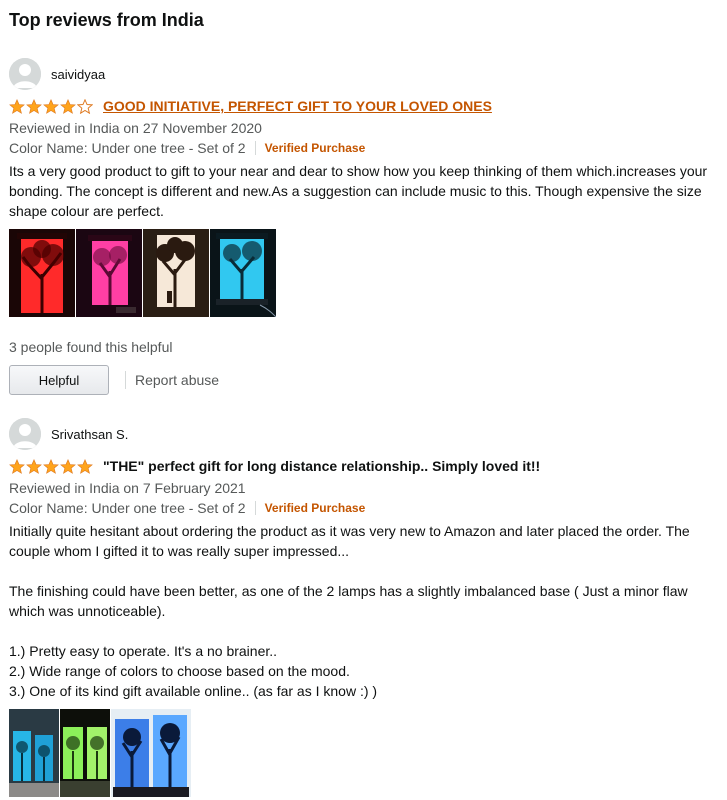 Image resolution: width=727 pixels, height=800 pixels. I want to click on blue-lamp-image, so click(243, 273).